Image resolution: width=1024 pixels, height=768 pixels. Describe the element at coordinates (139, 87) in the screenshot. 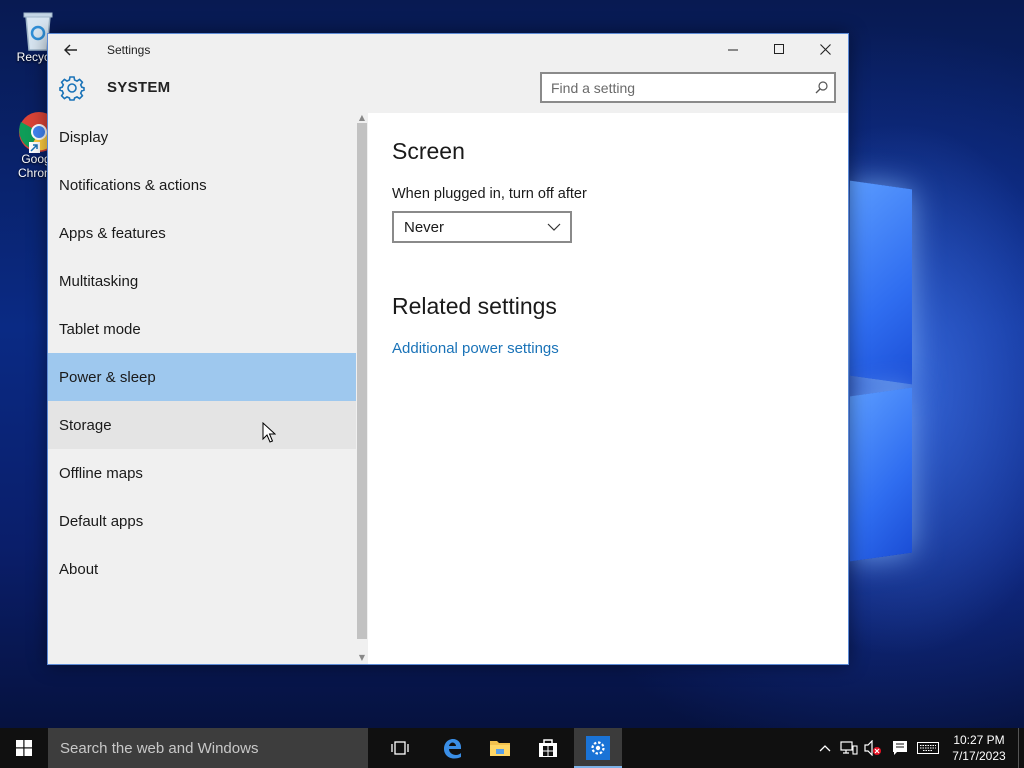

I see `section-title: SYSTEM` at that location.